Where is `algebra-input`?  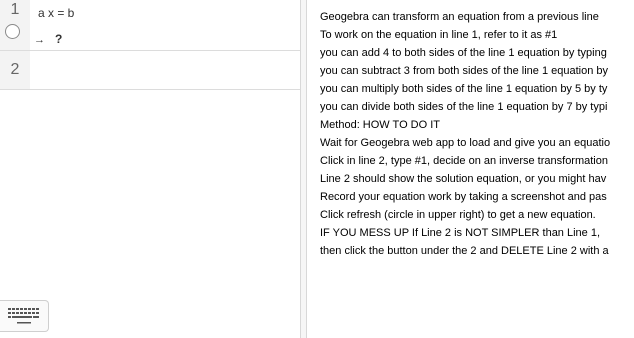 algebra-input is located at coordinates (165, 70).